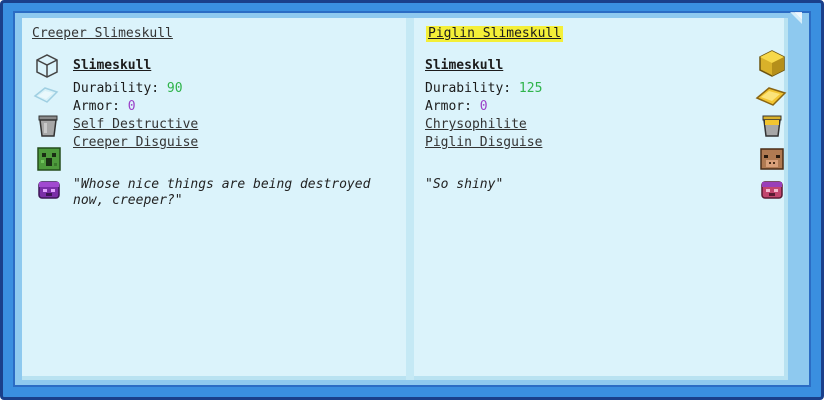  I want to click on page-corner-icon, so click(794, 20).